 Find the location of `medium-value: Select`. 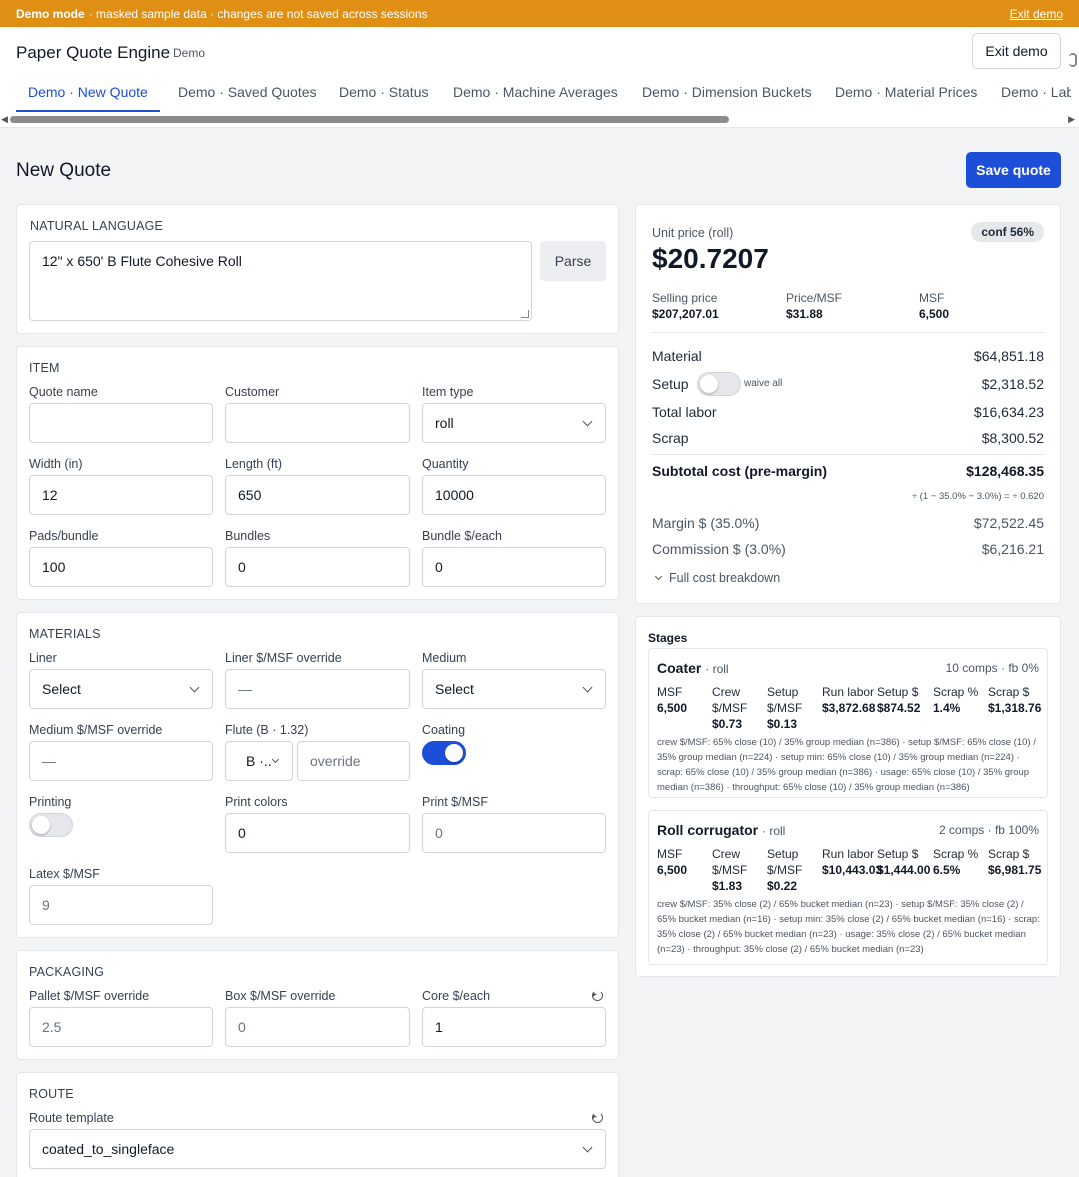

medium-value: Select is located at coordinates (454, 689).